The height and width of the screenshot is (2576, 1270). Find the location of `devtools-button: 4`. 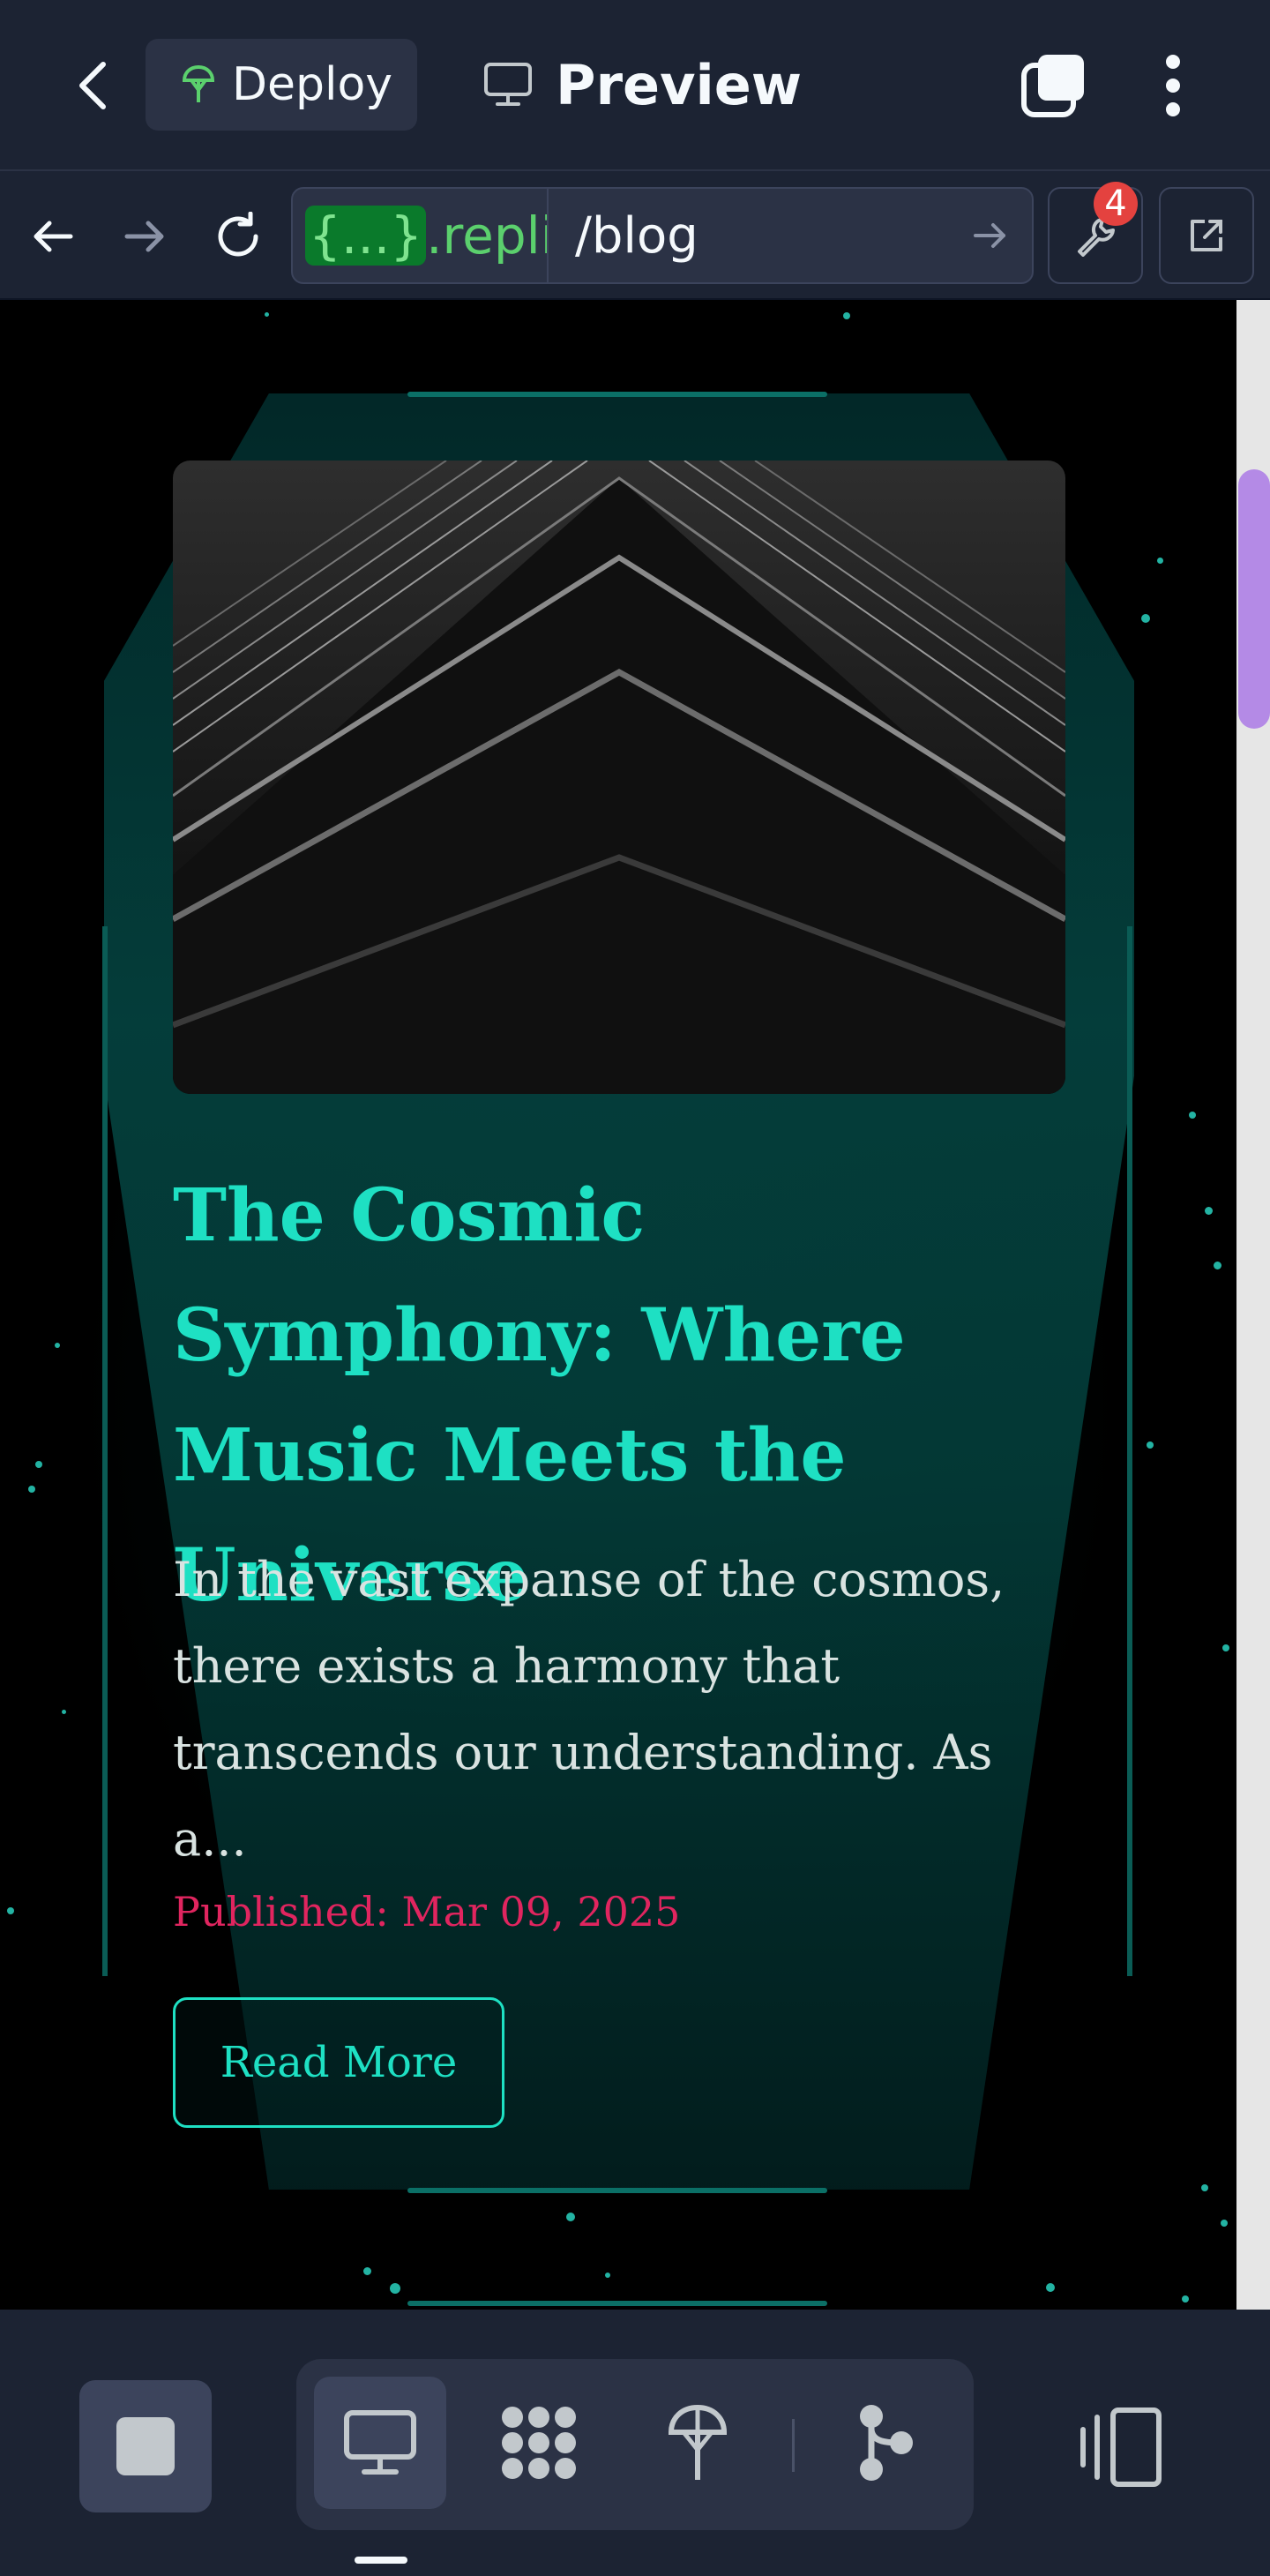

devtools-button: 4 is located at coordinates (1095, 233).